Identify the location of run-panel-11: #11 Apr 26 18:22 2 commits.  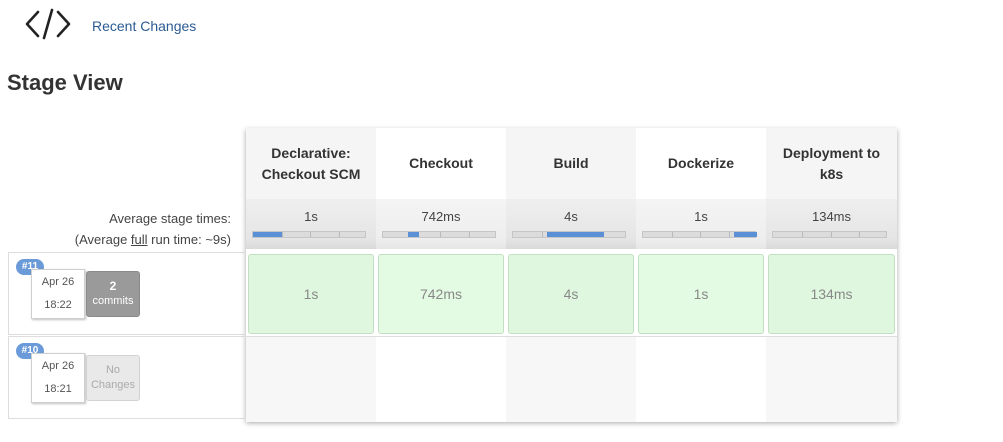
(126, 293).